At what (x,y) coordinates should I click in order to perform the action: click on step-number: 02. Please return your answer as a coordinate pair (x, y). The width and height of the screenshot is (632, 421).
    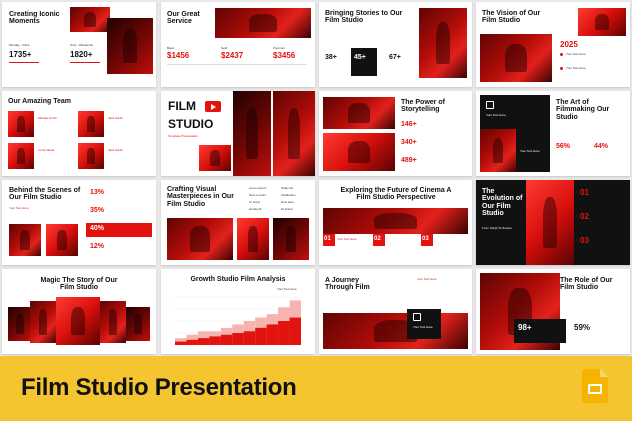
    Looking at the image, I should click on (584, 216).